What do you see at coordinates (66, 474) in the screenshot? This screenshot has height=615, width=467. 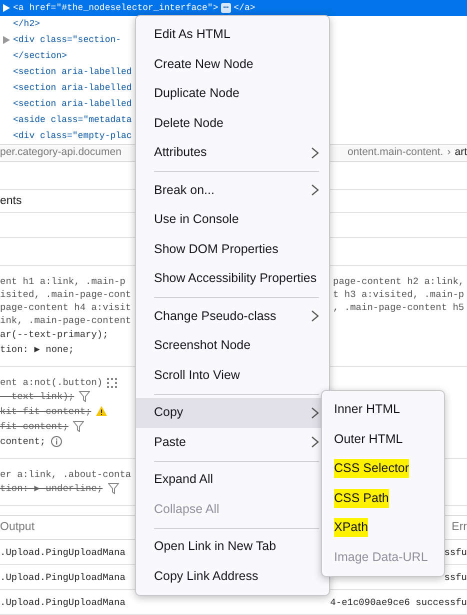 I see `selector-text: er a:link, .about-conta` at bounding box center [66, 474].